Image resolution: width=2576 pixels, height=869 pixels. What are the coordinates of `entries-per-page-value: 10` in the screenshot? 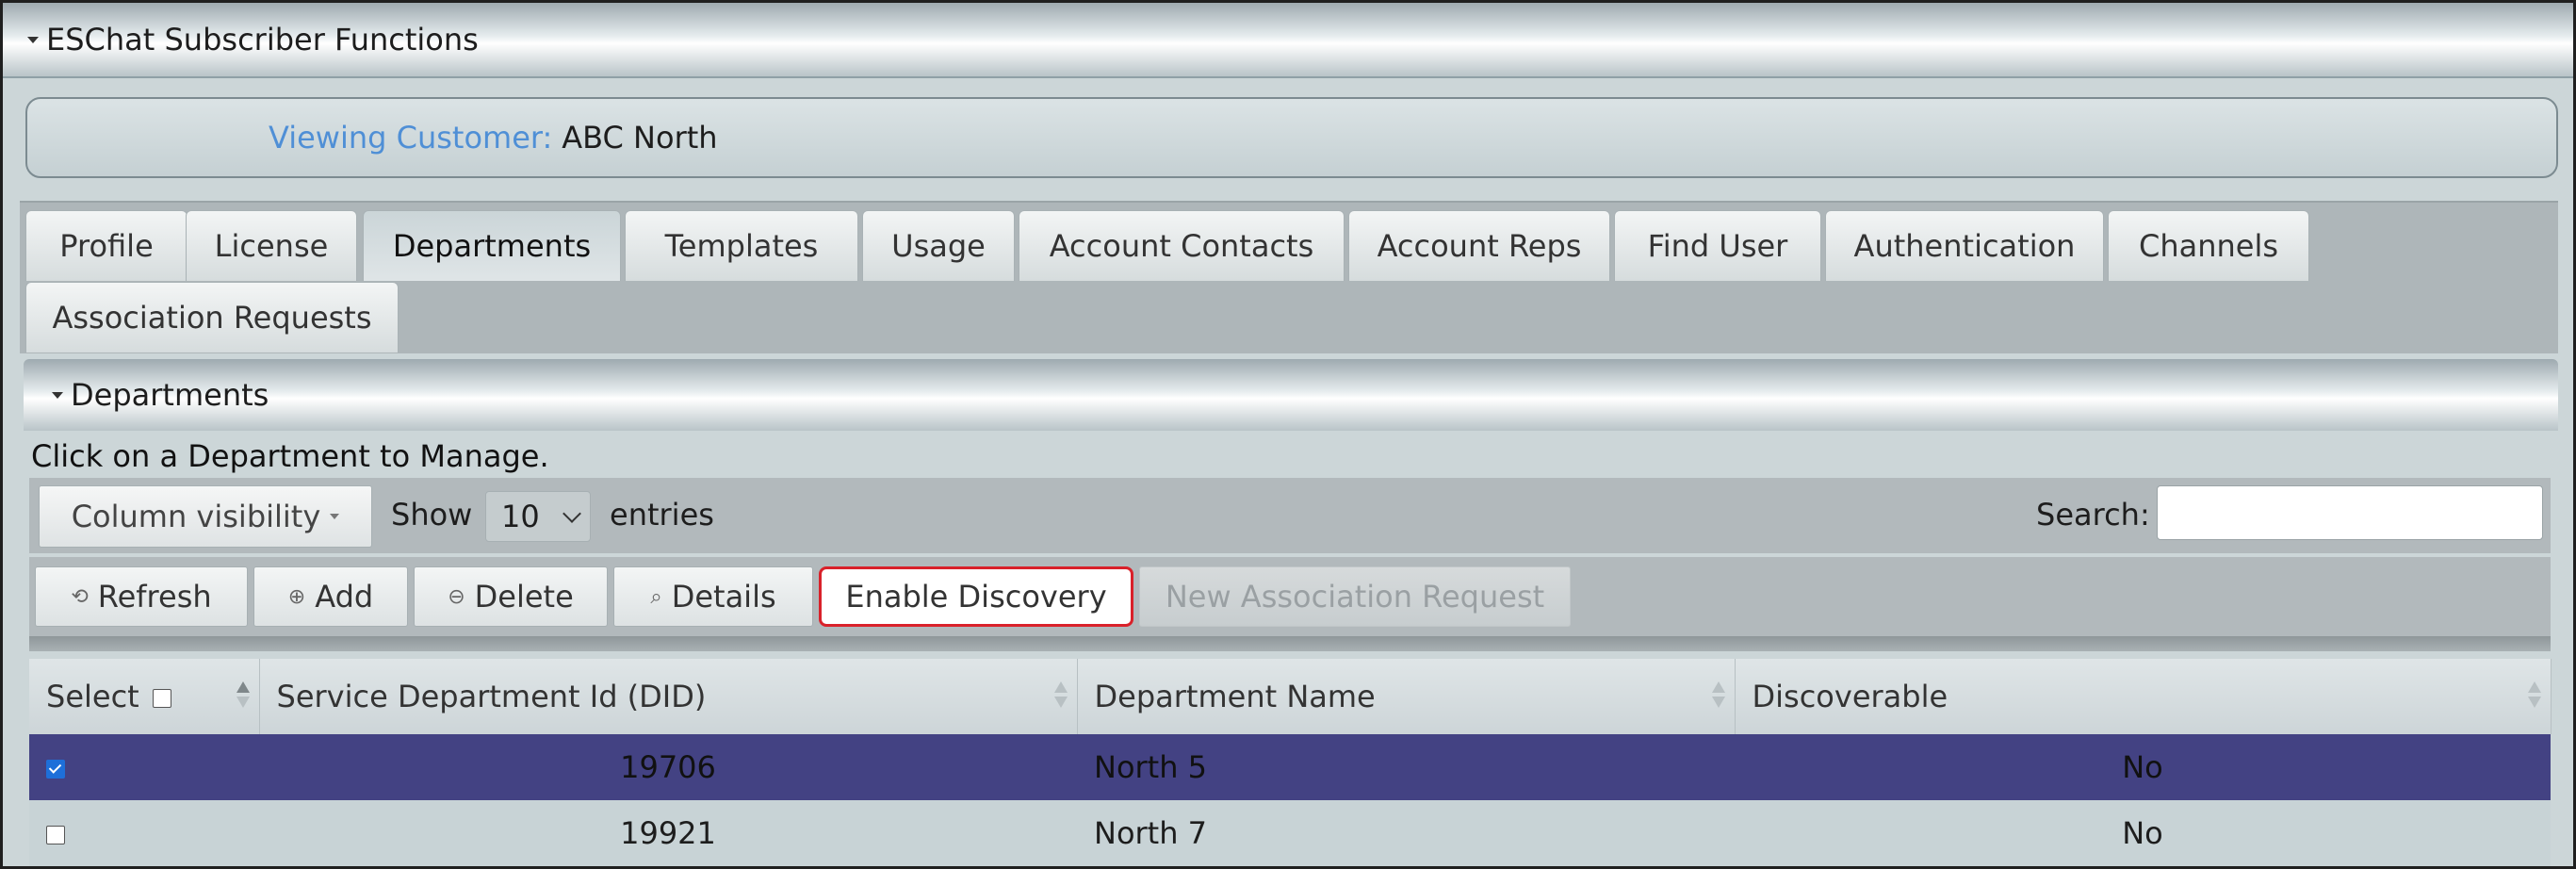 It's located at (520, 516).